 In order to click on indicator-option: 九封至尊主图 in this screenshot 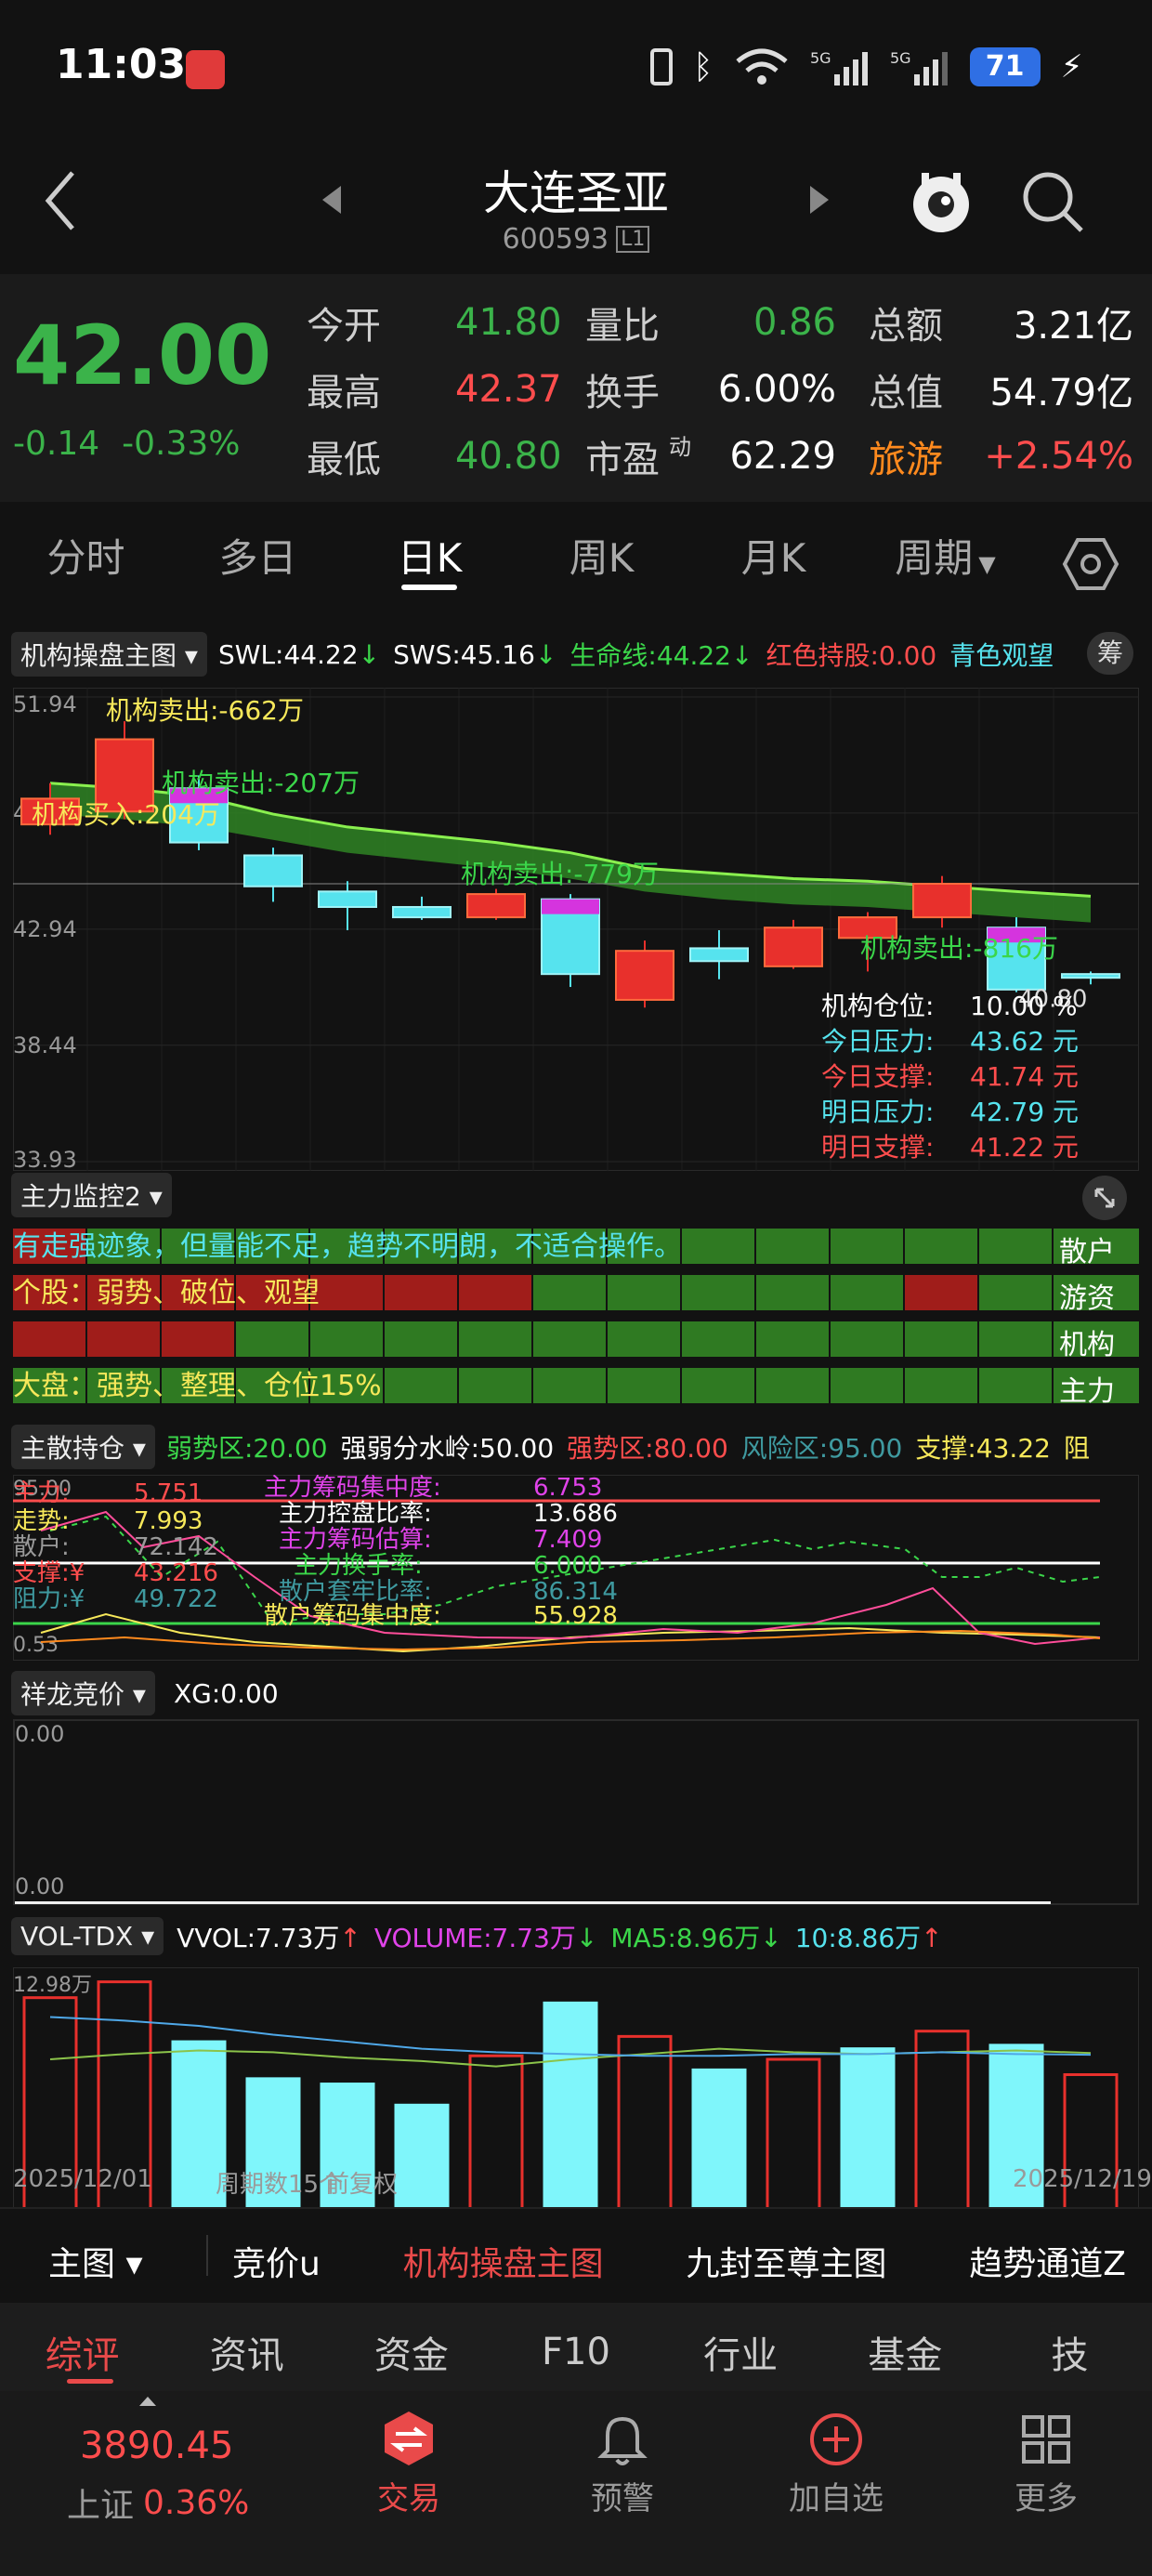, I will do `click(786, 2261)`.